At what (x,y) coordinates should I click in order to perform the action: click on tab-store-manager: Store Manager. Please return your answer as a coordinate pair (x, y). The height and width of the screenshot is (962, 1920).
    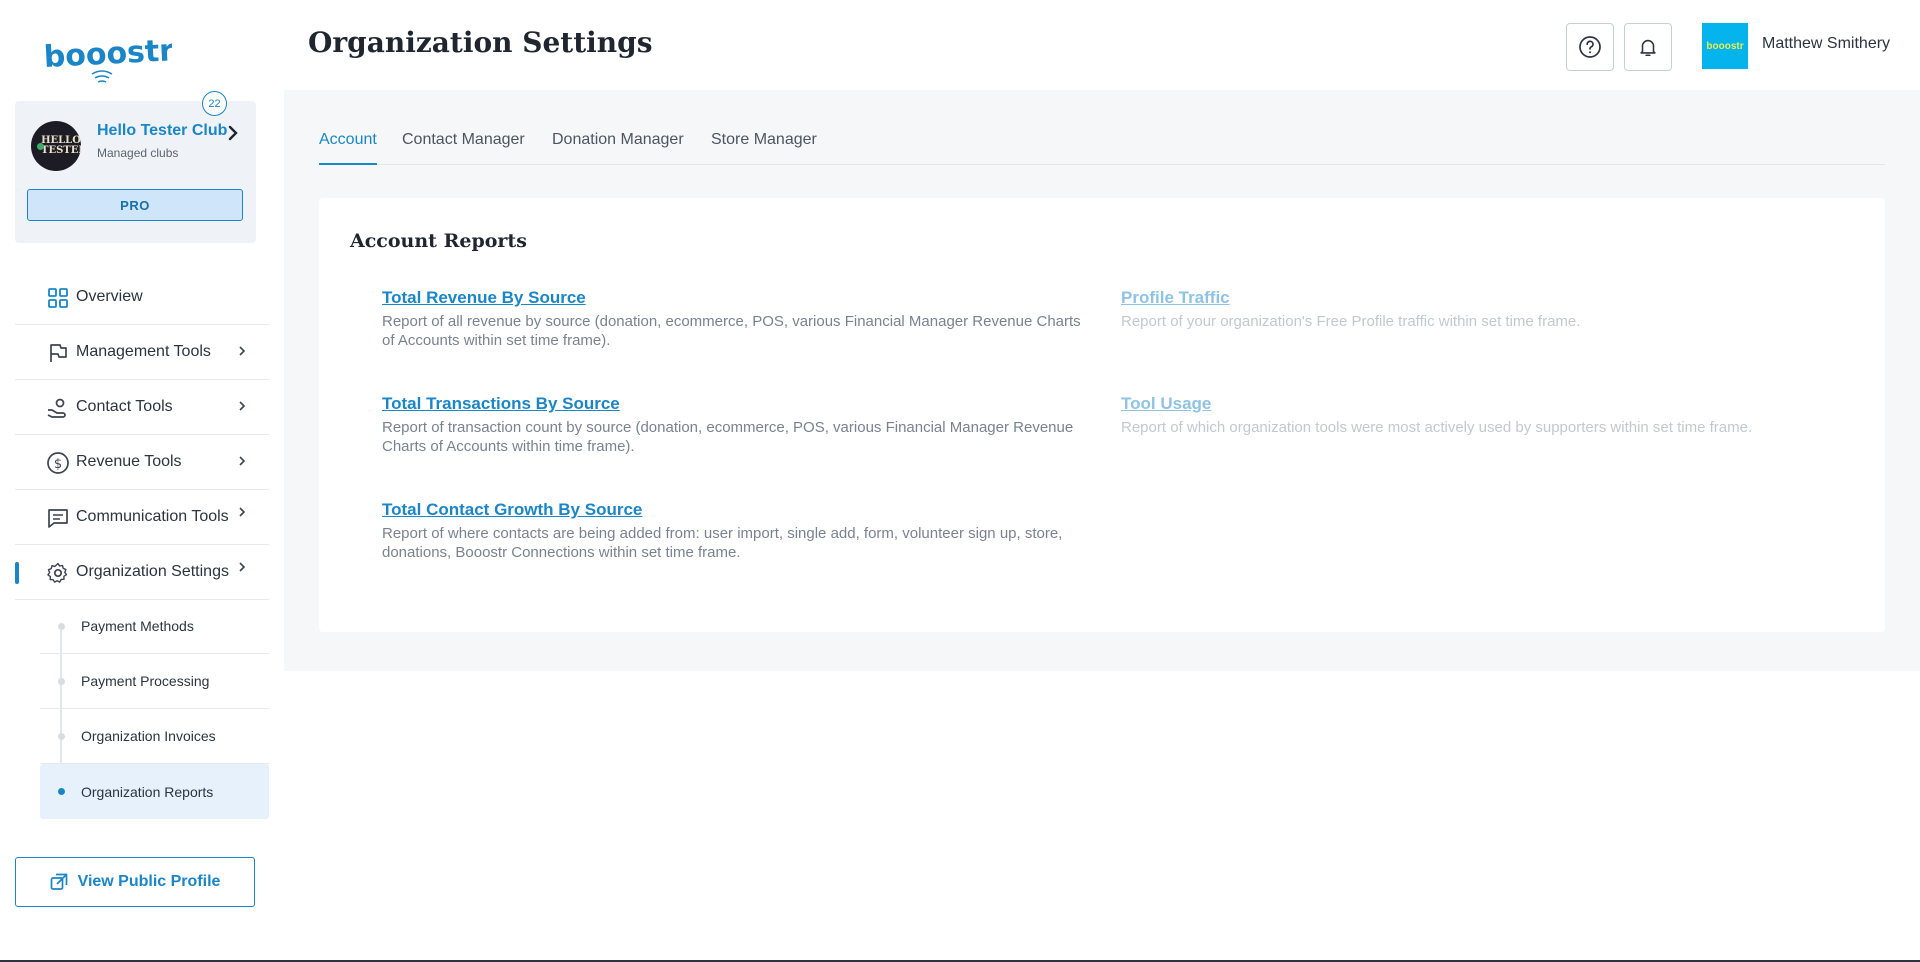
    Looking at the image, I should click on (764, 142).